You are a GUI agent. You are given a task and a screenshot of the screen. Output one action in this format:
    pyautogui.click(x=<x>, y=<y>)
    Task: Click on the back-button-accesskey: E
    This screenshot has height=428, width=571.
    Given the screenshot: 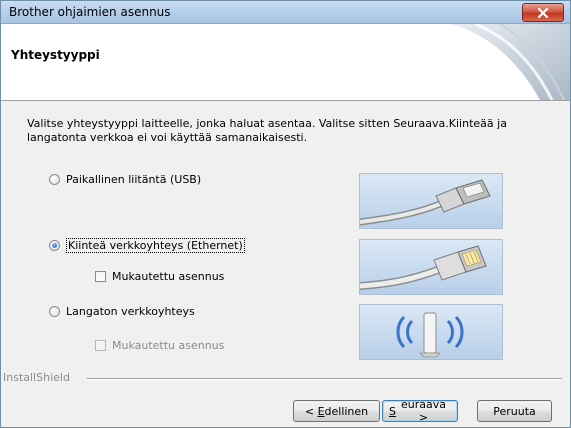 What is the action you would take?
    pyautogui.click(x=321, y=411)
    